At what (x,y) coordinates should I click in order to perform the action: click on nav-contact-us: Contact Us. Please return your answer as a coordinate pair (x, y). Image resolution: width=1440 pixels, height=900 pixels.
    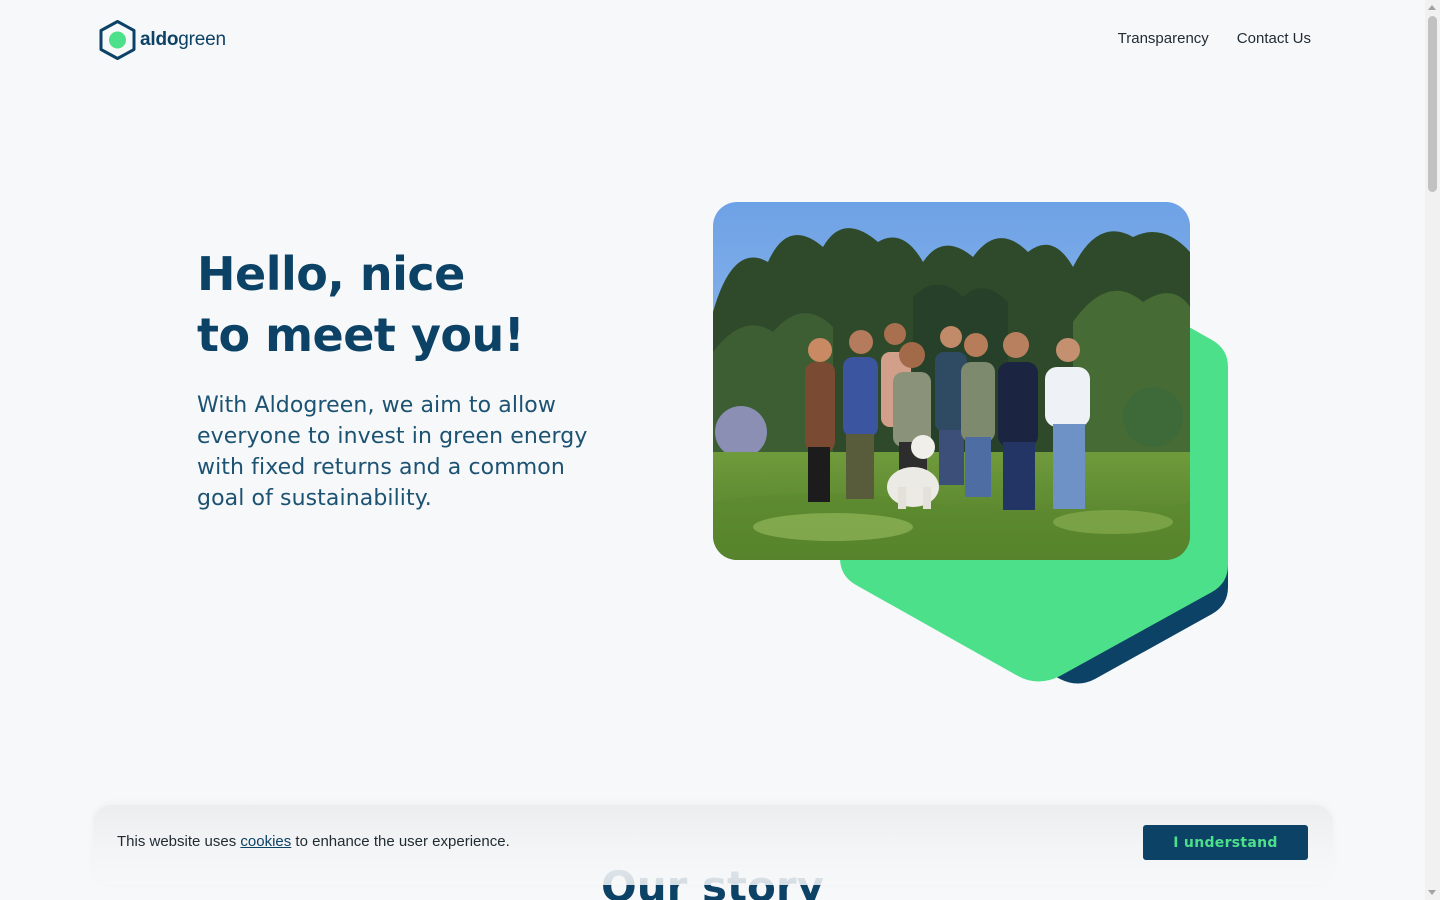
    Looking at the image, I should click on (1274, 38).